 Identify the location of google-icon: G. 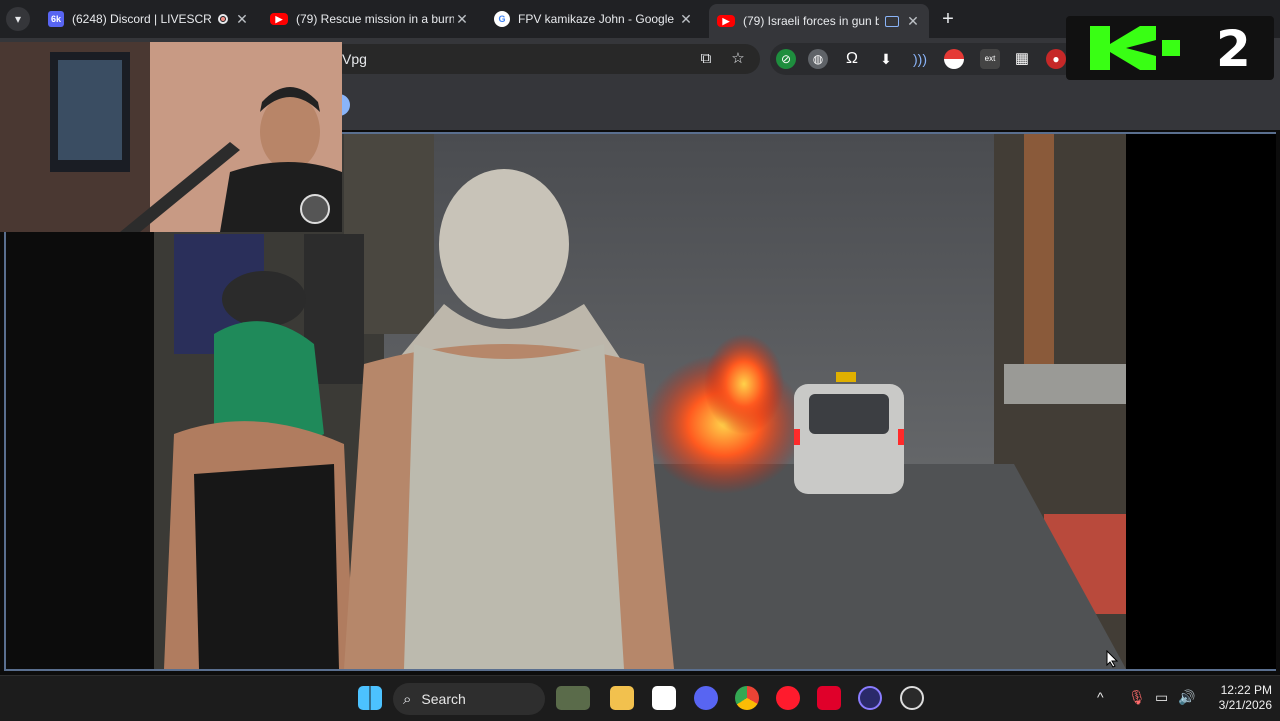
(502, 19).